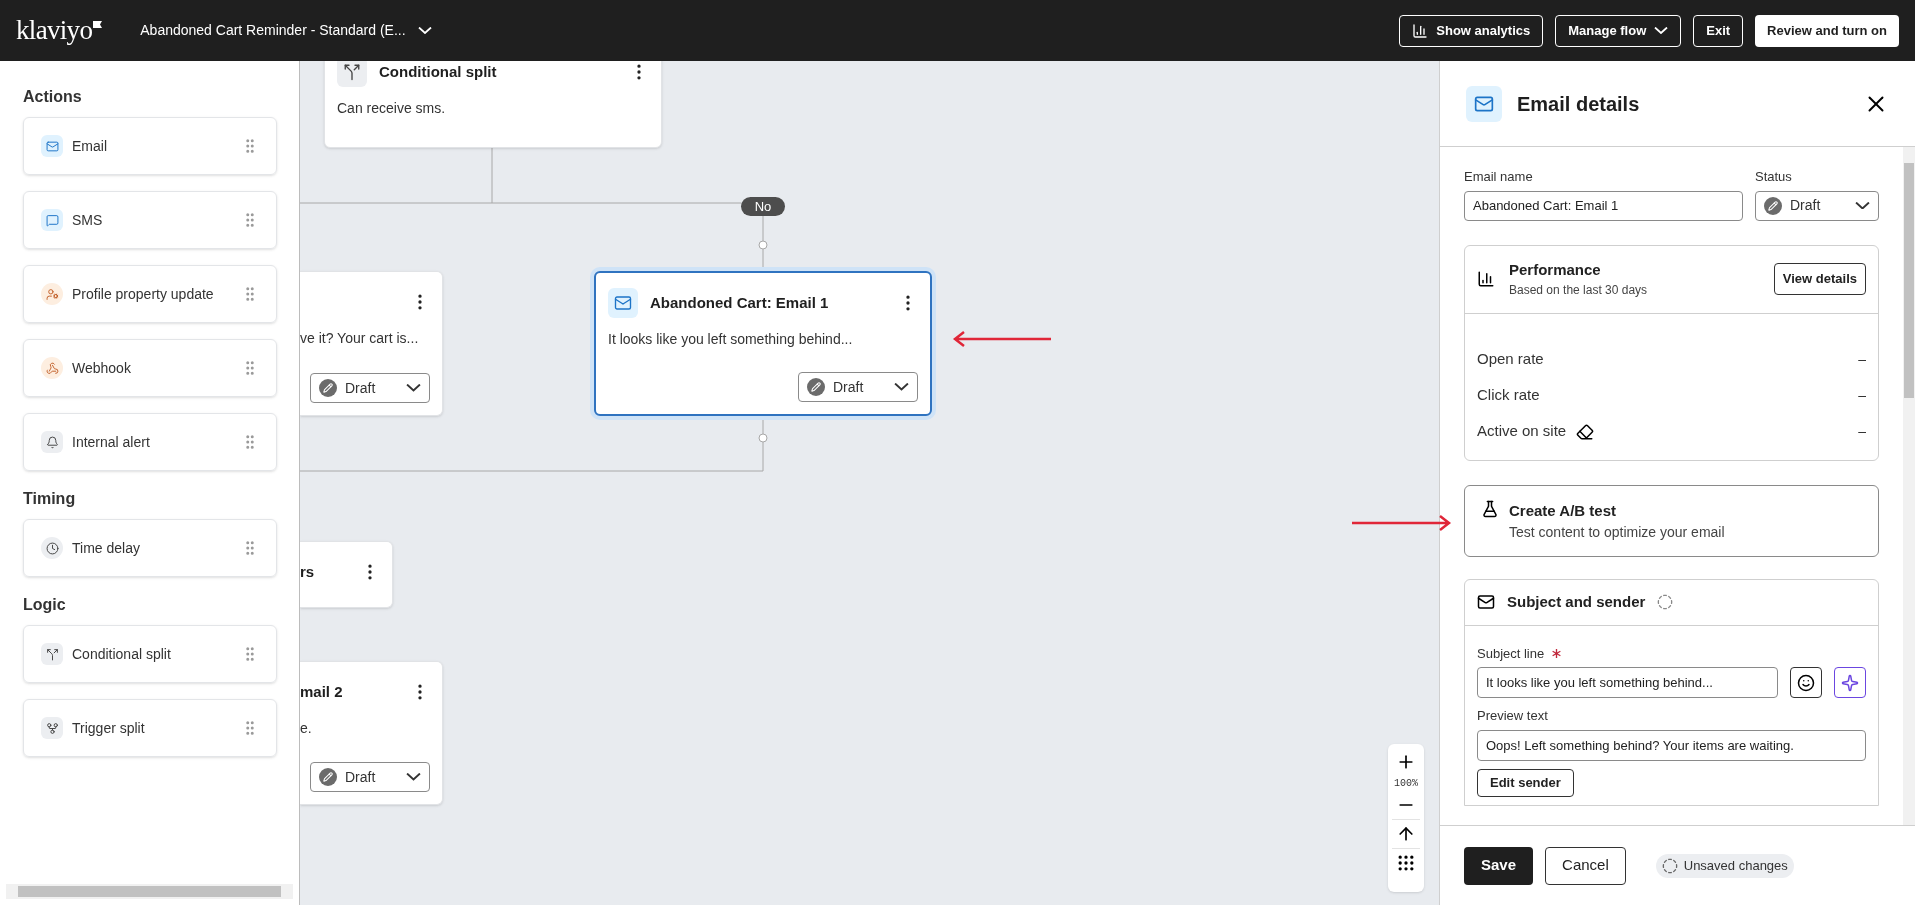 The image size is (1915, 905). Describe the element at coordinates (98, 24) in the screenshot. I see `flag-icon` at that location.